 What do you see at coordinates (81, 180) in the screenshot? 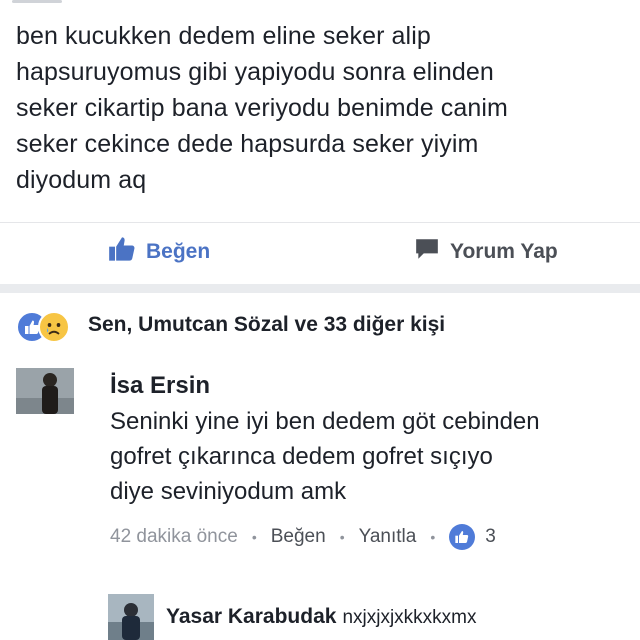
I see `post-line: diyodum aq` at bounding box center [81, 180].